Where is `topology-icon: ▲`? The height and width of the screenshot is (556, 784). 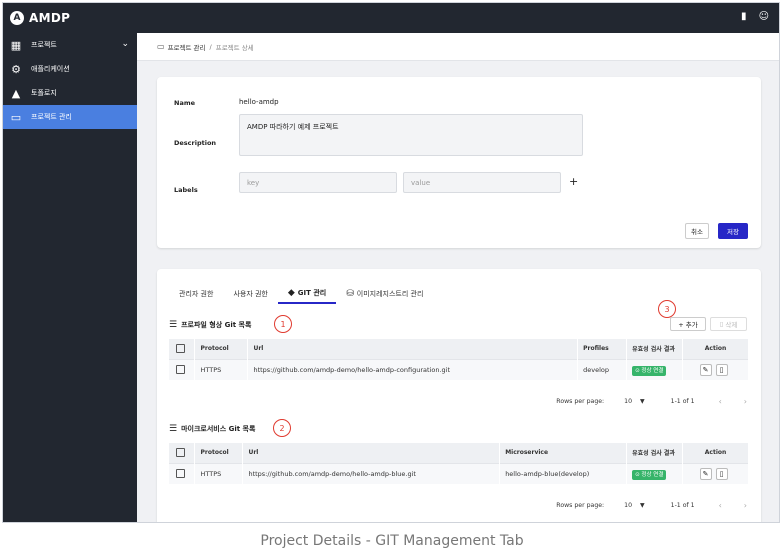 topology-icon: ▲ is located at coordinates (16, 93).